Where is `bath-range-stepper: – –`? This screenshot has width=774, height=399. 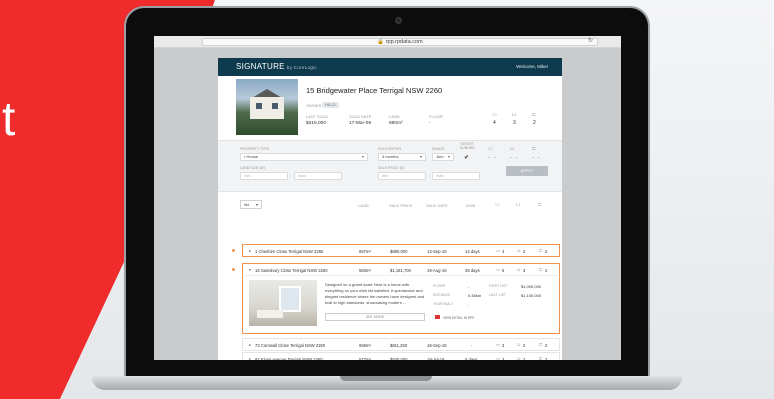
bath-range-stepper: – – is located at coordinates (514, 156).